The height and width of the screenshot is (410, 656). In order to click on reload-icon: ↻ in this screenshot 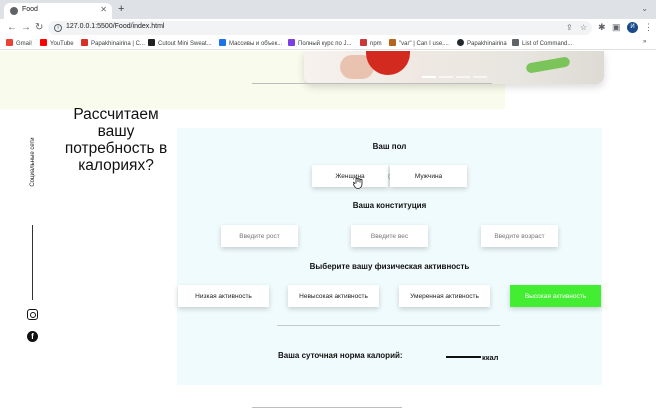, I will do `click(39, 28)`.